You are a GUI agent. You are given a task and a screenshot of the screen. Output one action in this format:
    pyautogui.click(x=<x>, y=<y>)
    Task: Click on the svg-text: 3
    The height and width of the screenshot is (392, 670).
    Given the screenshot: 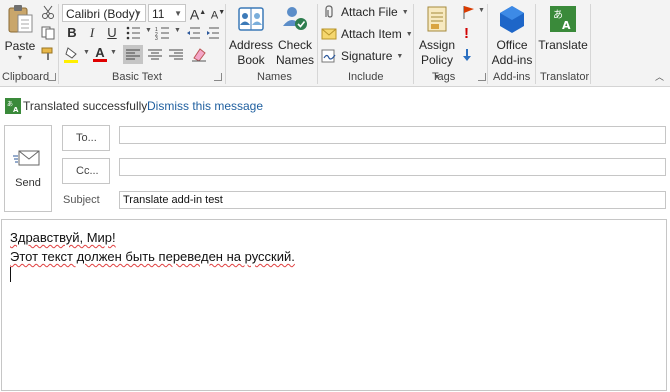 What is the action you would take?
    pyautogui.click(x=156, y=38)
    